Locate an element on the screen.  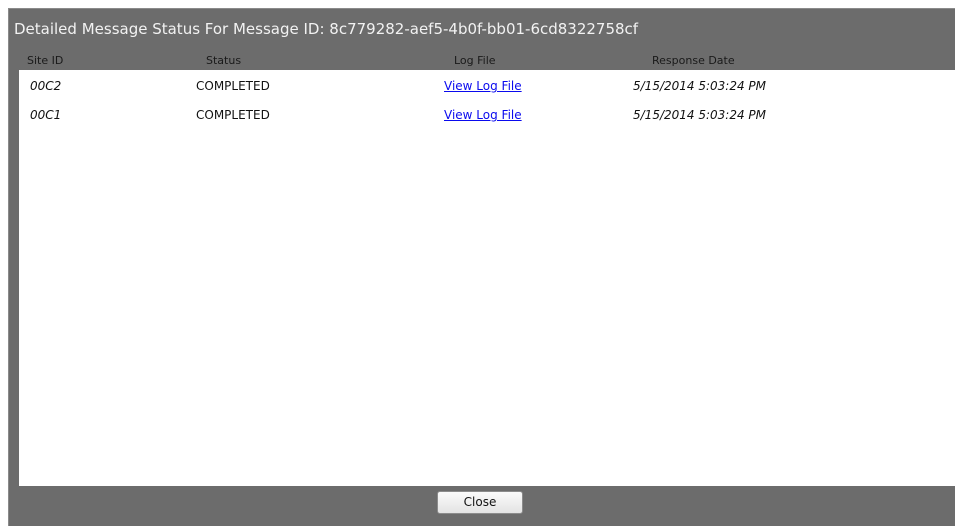
table-header: Site ID Status Log File Response Date is located at coordinates (487, 62).